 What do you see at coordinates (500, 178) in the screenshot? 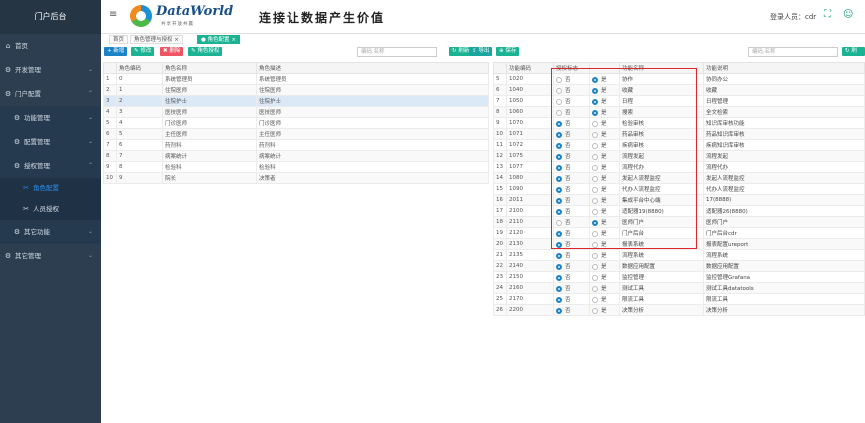
I see `row-number: 14` at bounding box center [500, 178].